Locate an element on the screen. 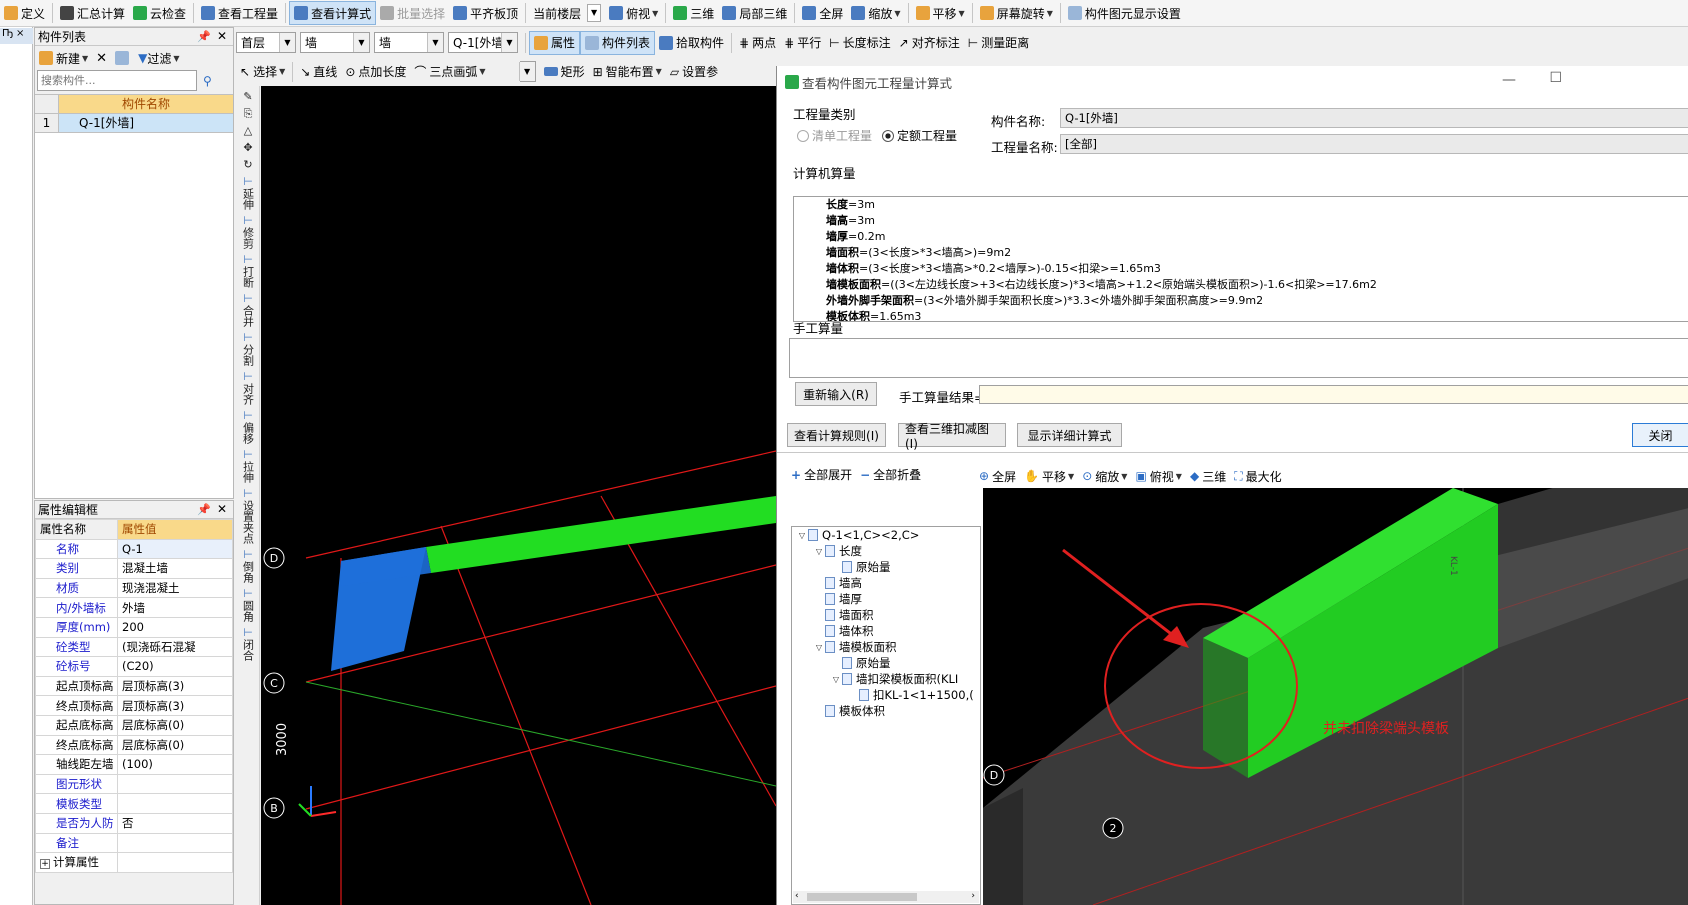 Image resolution: width=1688 pixels, height=905 pixels. prop-value-cell: 层底标高(0) is located at coordinates (175, 745).